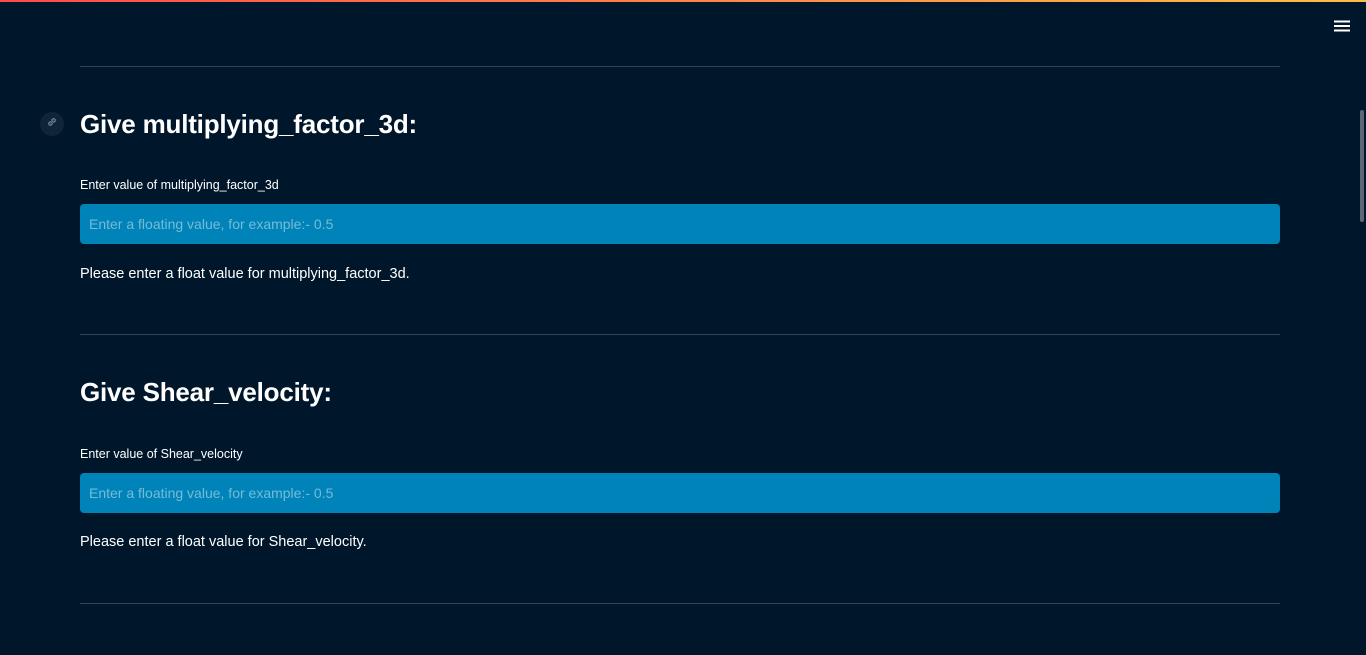 The height and width of the screenshot is (655, 1366). Describe the element at coordinates (206, 392) in the screenshot. I see `section-heading-shear-velocity: Give Shear_velocity:` at that location.